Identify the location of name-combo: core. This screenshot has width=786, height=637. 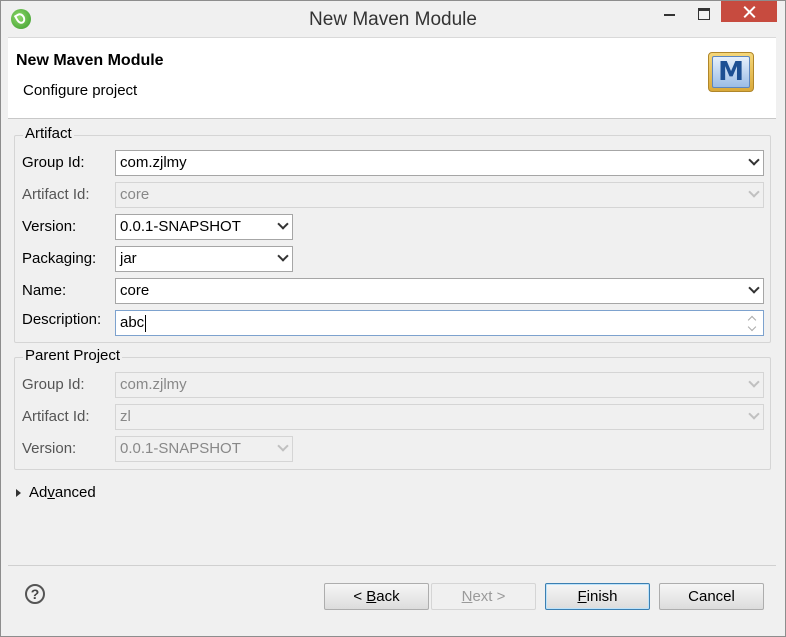
(439, 291).